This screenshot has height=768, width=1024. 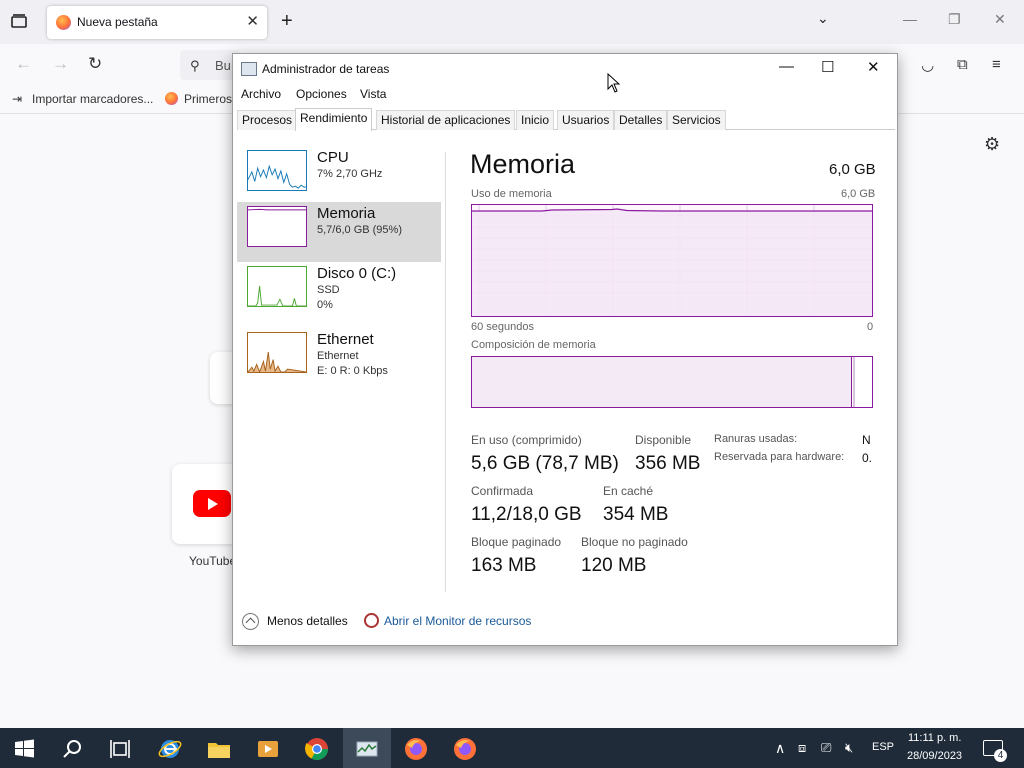 I want to click on available-value: 356 MB, so click(x=668, y=463).